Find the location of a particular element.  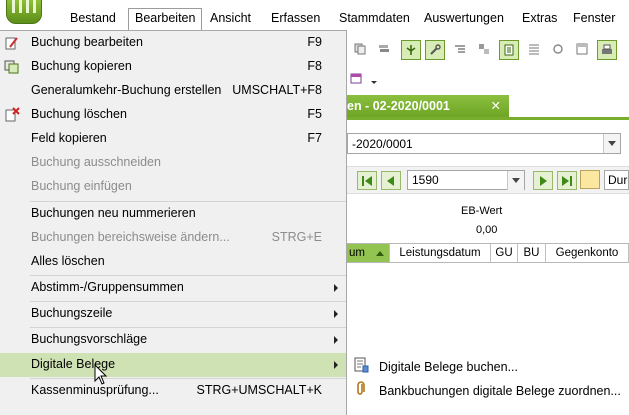

document-tab: en - 02-2020/0001 ✕ is located at coordinates (428, 106).